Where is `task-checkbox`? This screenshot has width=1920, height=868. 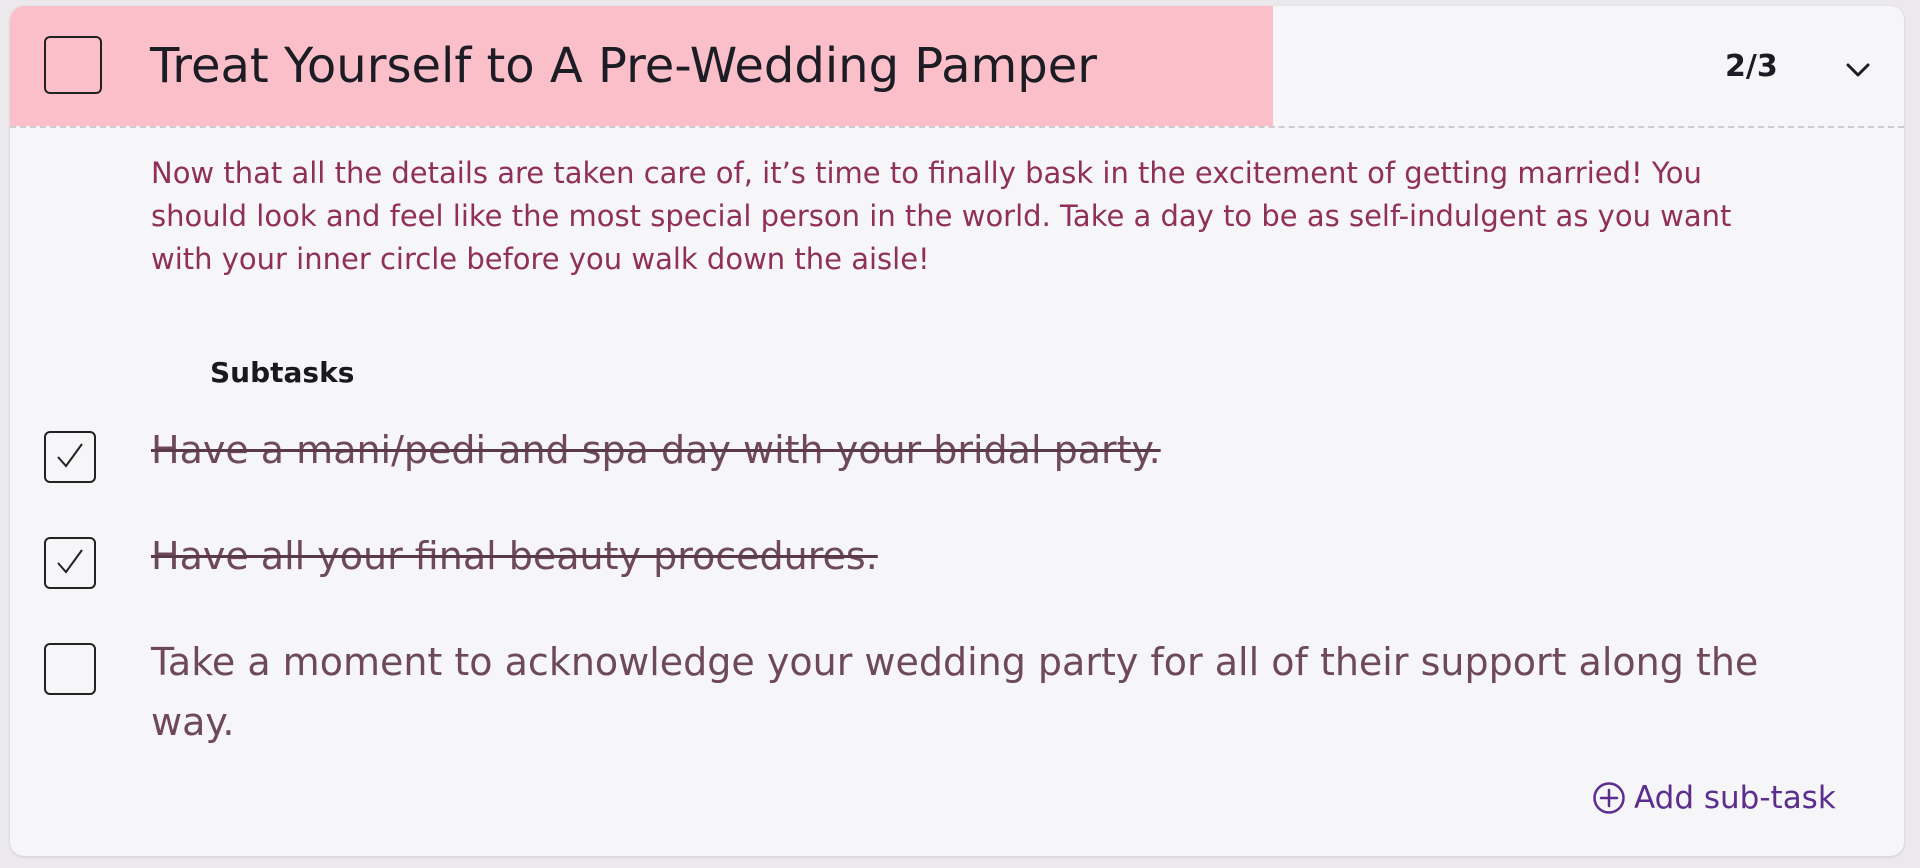 task-checkbox is located at coordinates (73, 65).